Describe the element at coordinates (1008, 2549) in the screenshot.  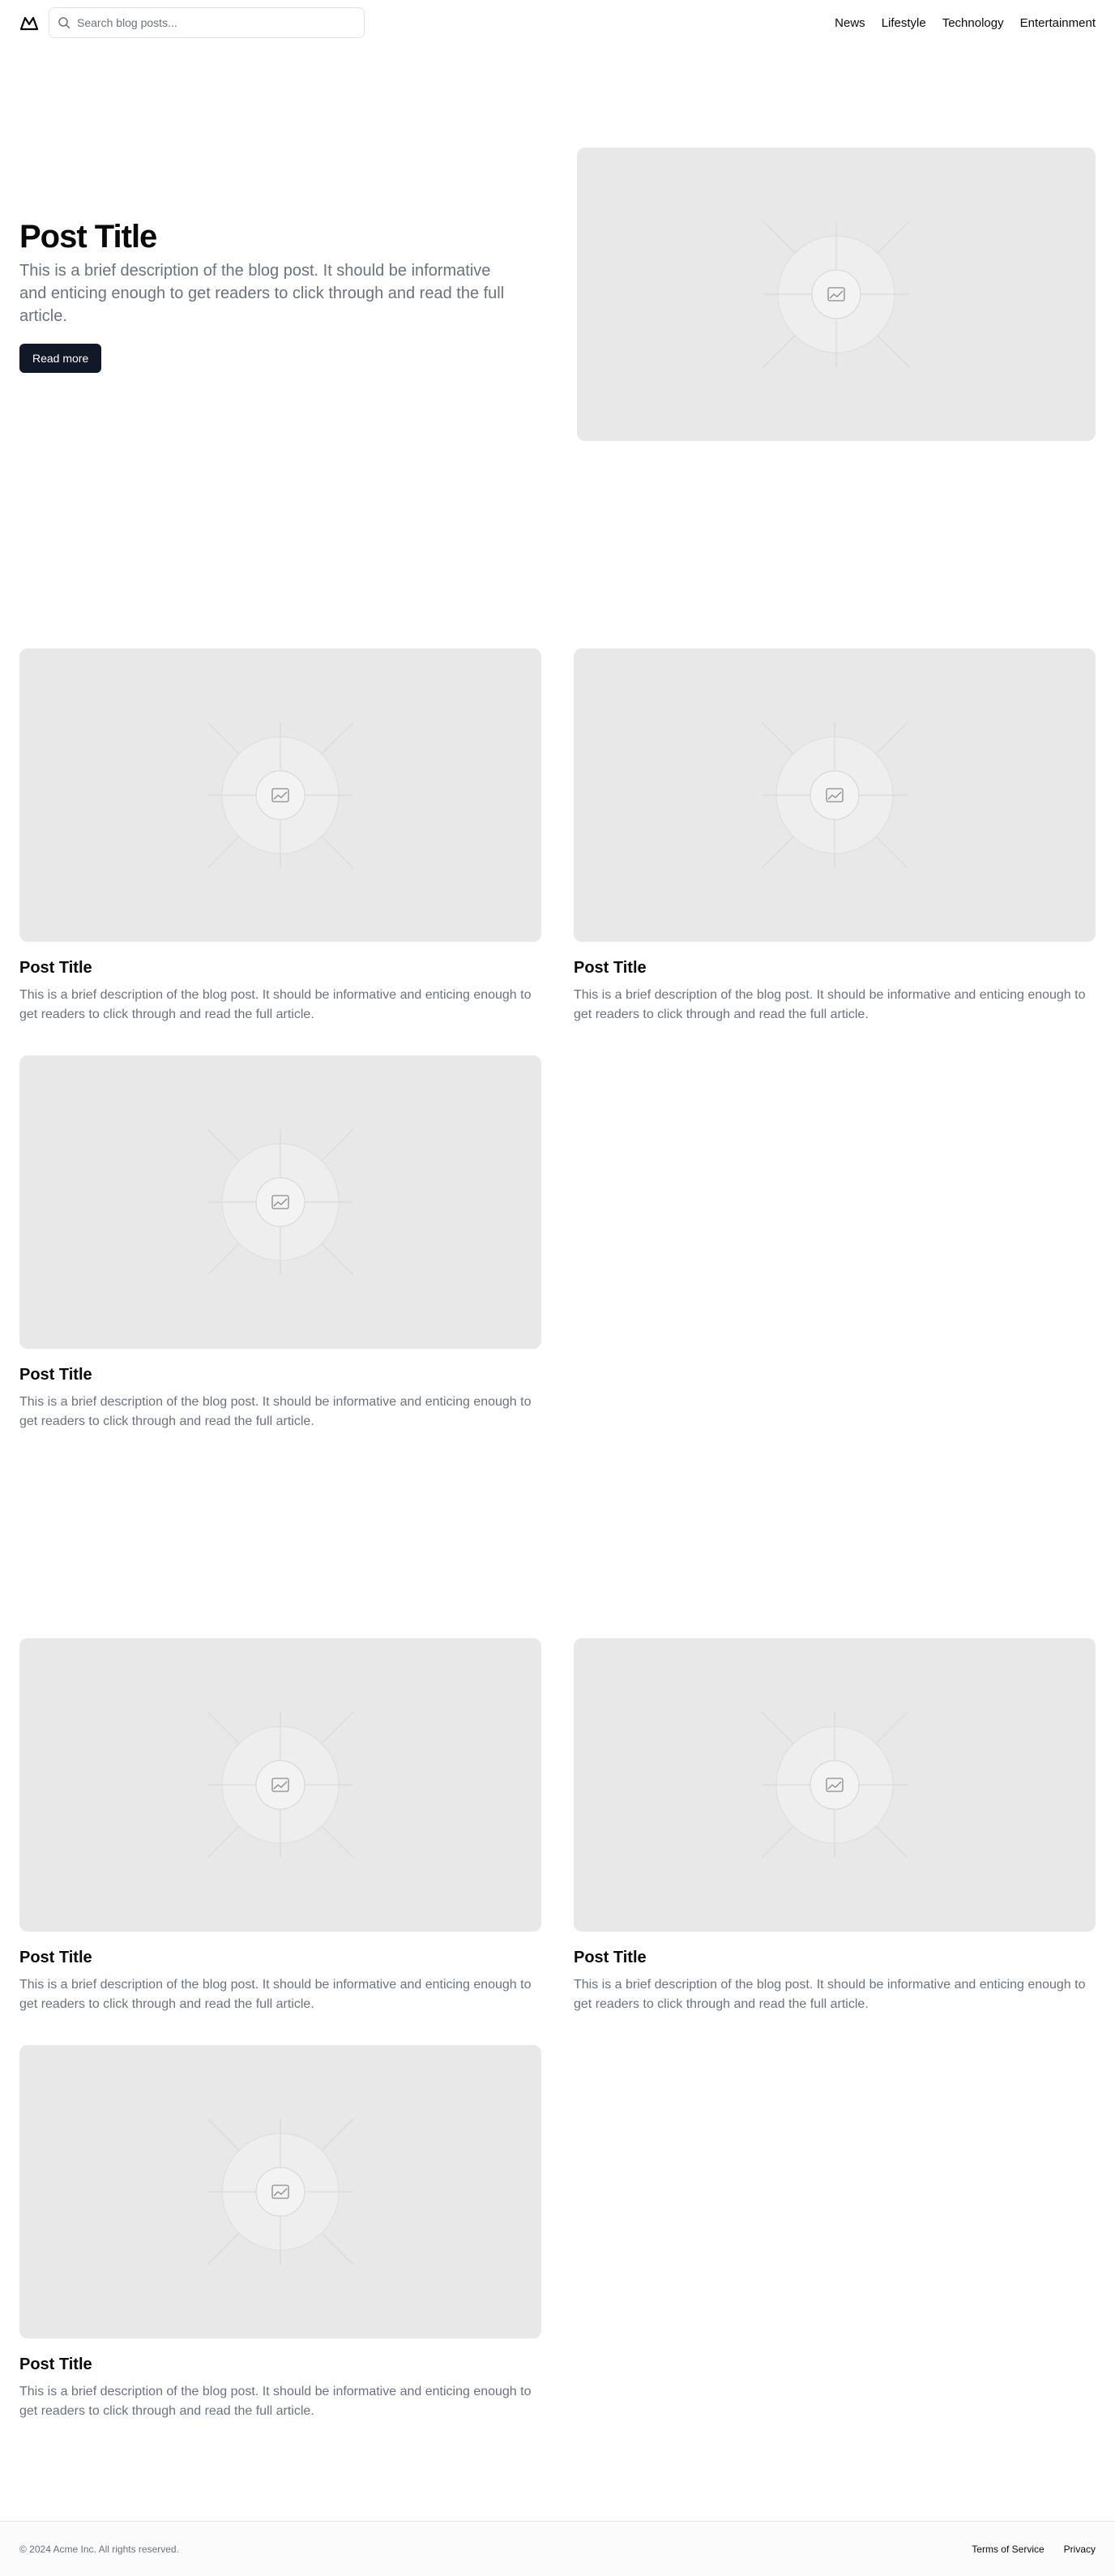
I see `terms-link: Terms of Service` at that location.